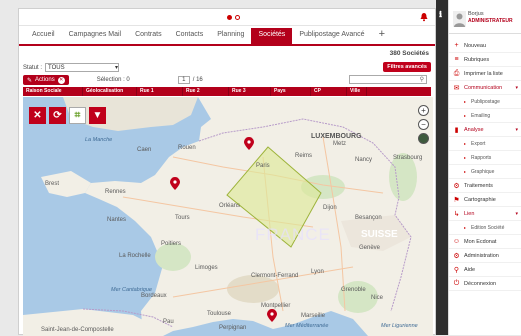 This screenshot has width=521, height=336. What do you see at coordinates (370, 248) in the screenshot?
I see `city-label: Genève` at bounding box center [370, 248].